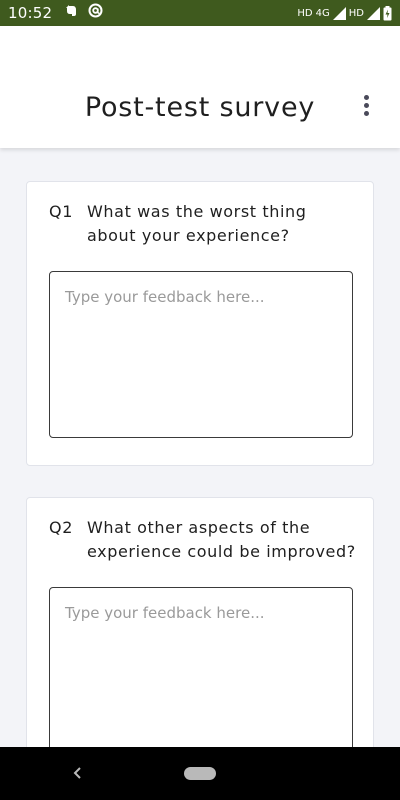 The image size is (400, 800). Describe the element at coordinates (356, 13) in the screenshot. I see `hd-label-2: HD` at that location.